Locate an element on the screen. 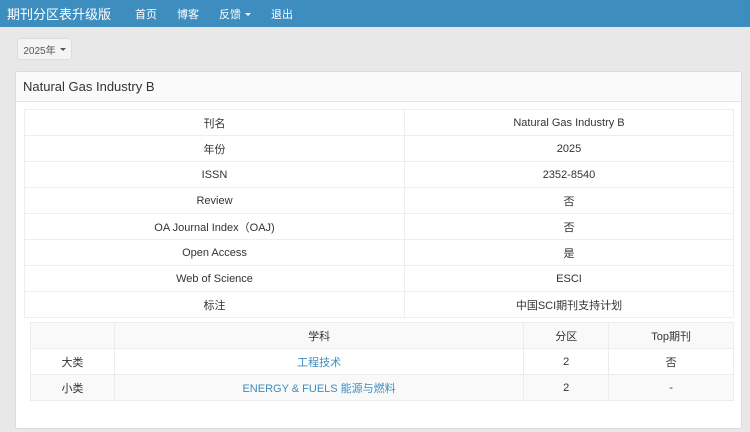  info-value: 是 is located at coordinates (569, 252).